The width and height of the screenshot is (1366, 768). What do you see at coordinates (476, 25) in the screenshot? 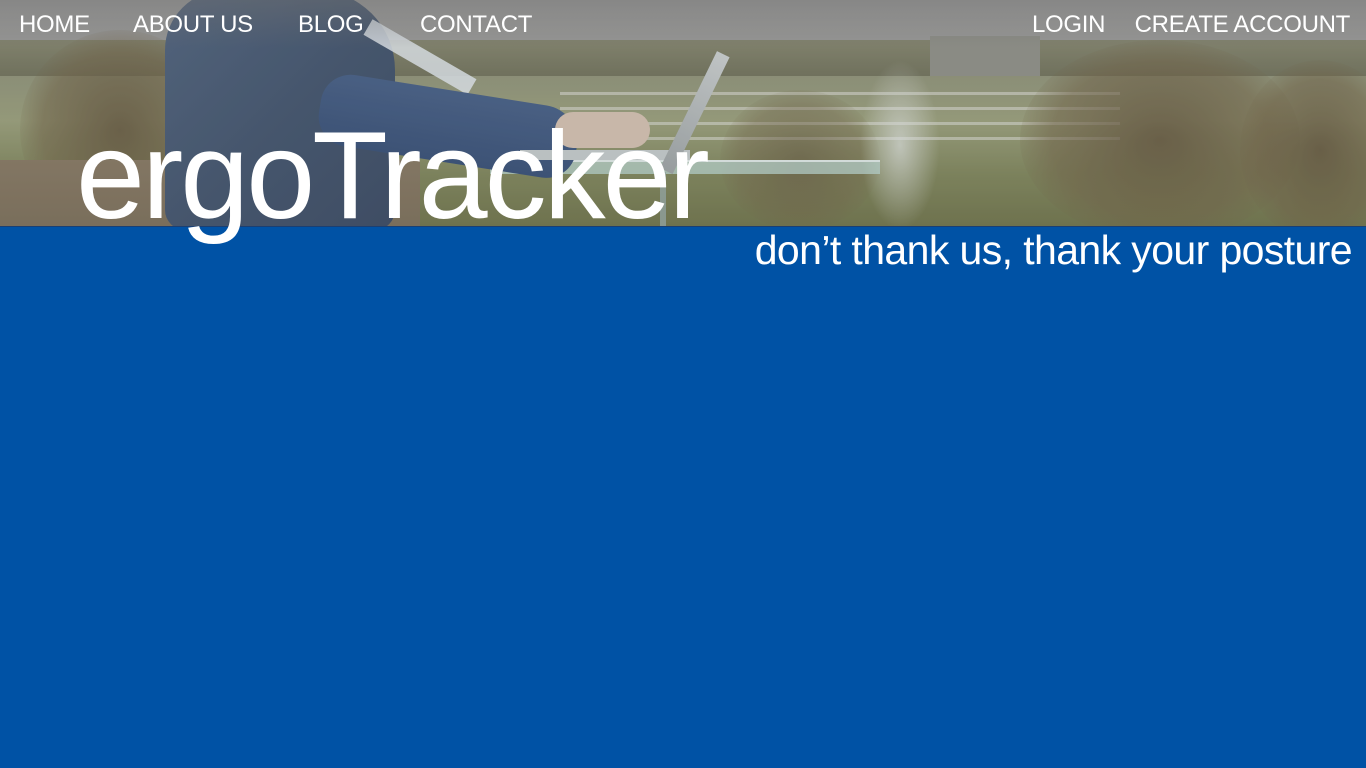
I see `nav-contact-link: CONTACT` at bounding box center [476, 25].